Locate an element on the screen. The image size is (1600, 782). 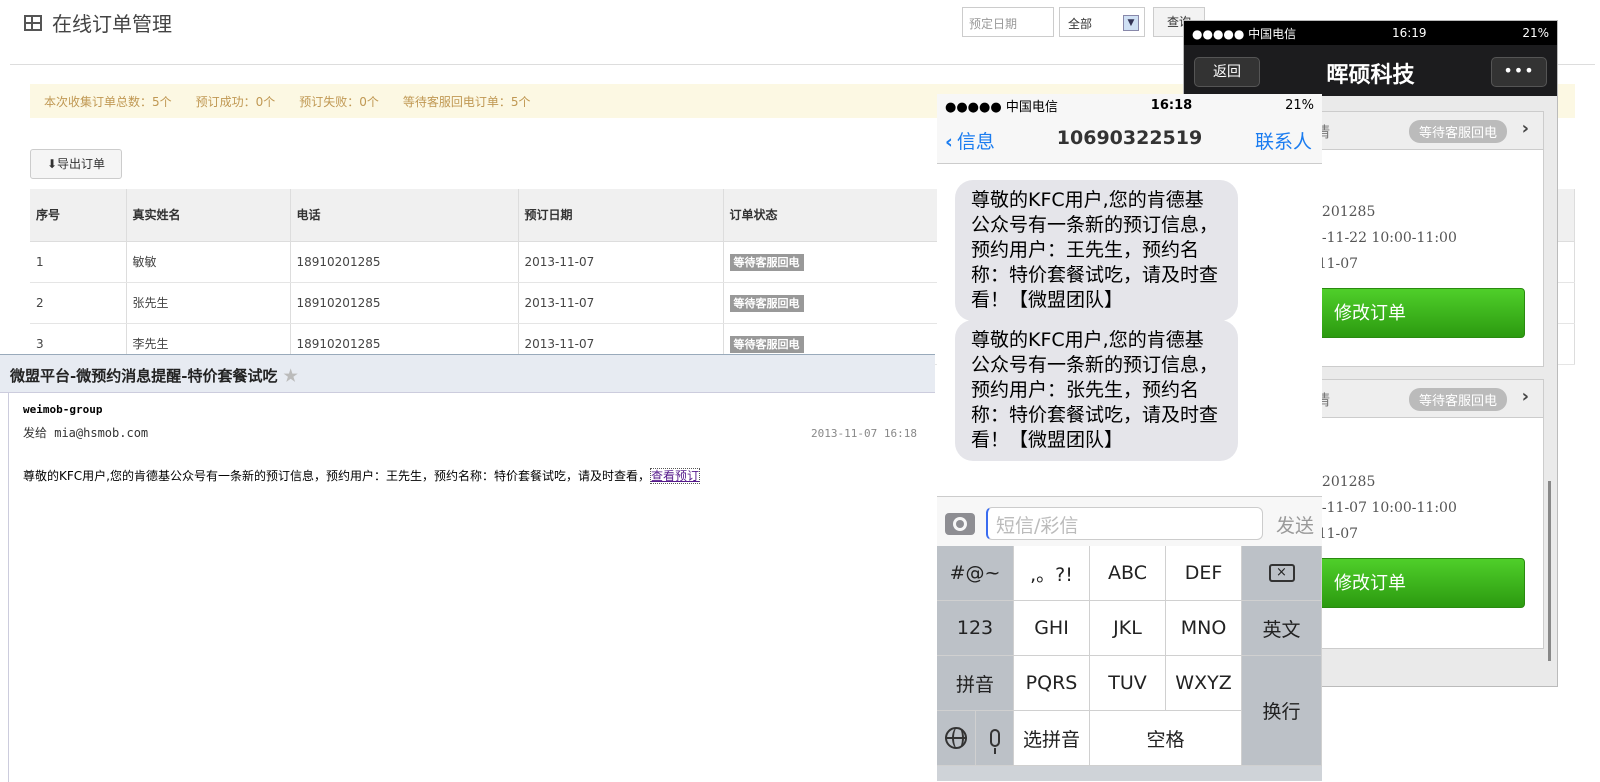
backspace-icon: × is located at coordinates (1281, 573).